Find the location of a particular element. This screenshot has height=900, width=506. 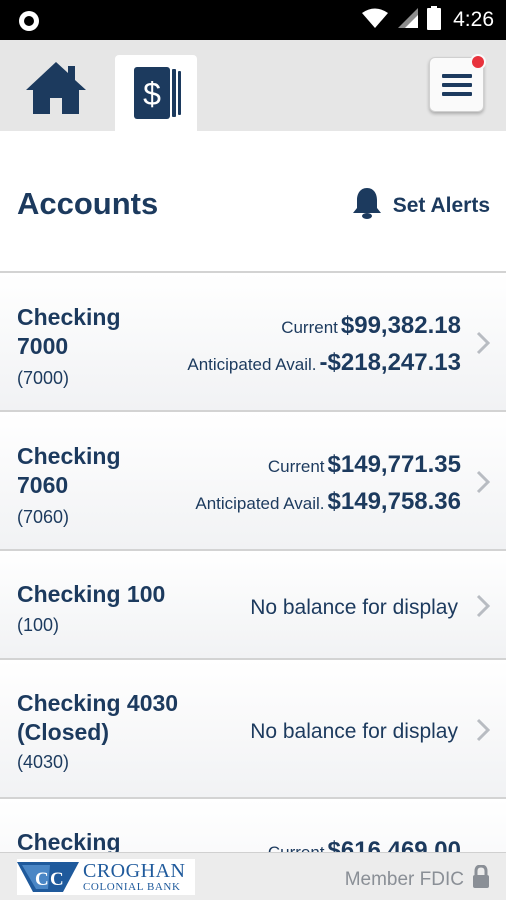

set-alerts-button: Set Alerts is located at coordinates (420, 205).